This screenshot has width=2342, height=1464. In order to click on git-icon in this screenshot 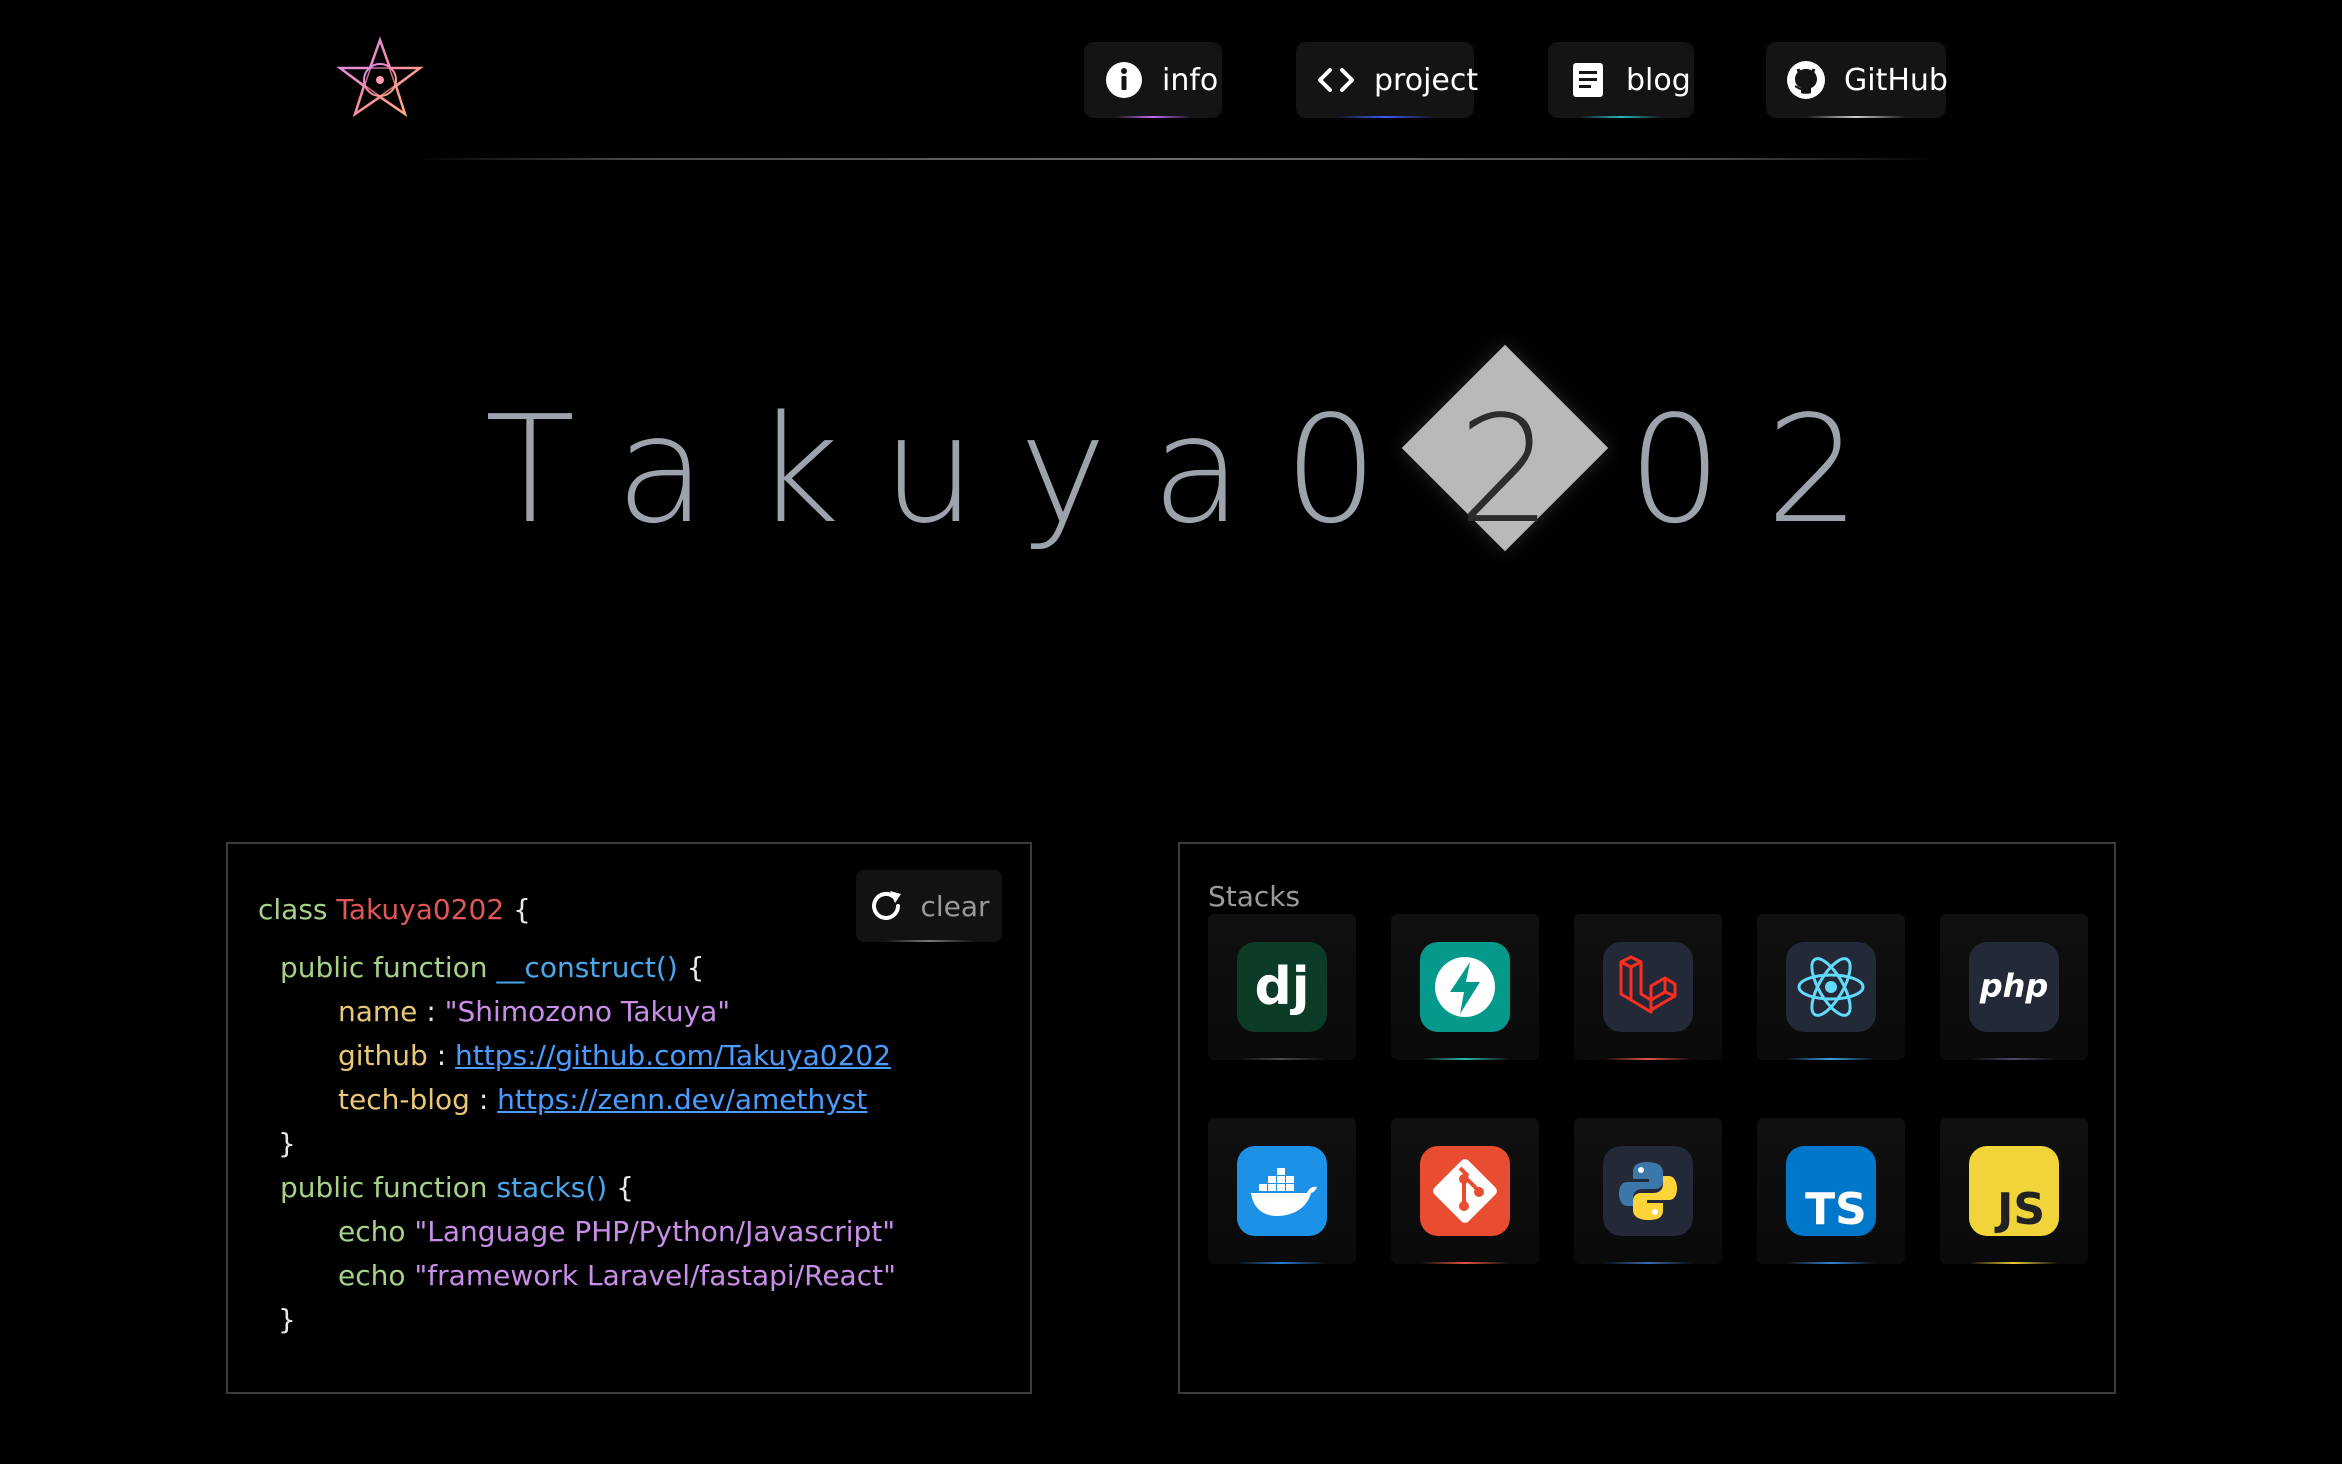, I will do `click(1465, 1191)`.